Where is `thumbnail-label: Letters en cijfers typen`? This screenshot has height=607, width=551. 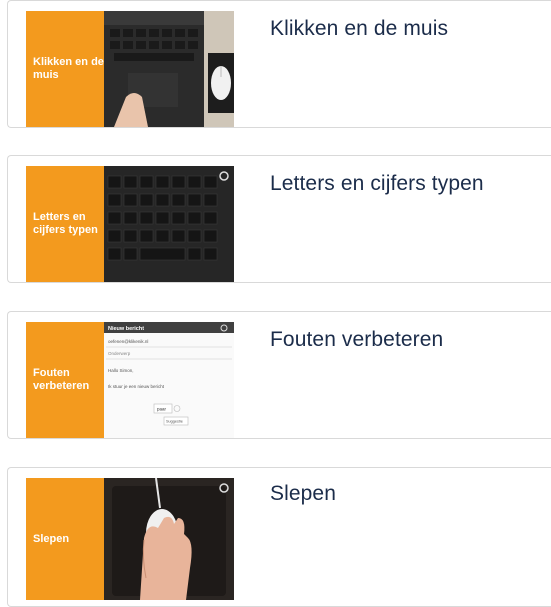
thumbnail-label: Letters en cijfers typen is located at coordinates (65, 223).